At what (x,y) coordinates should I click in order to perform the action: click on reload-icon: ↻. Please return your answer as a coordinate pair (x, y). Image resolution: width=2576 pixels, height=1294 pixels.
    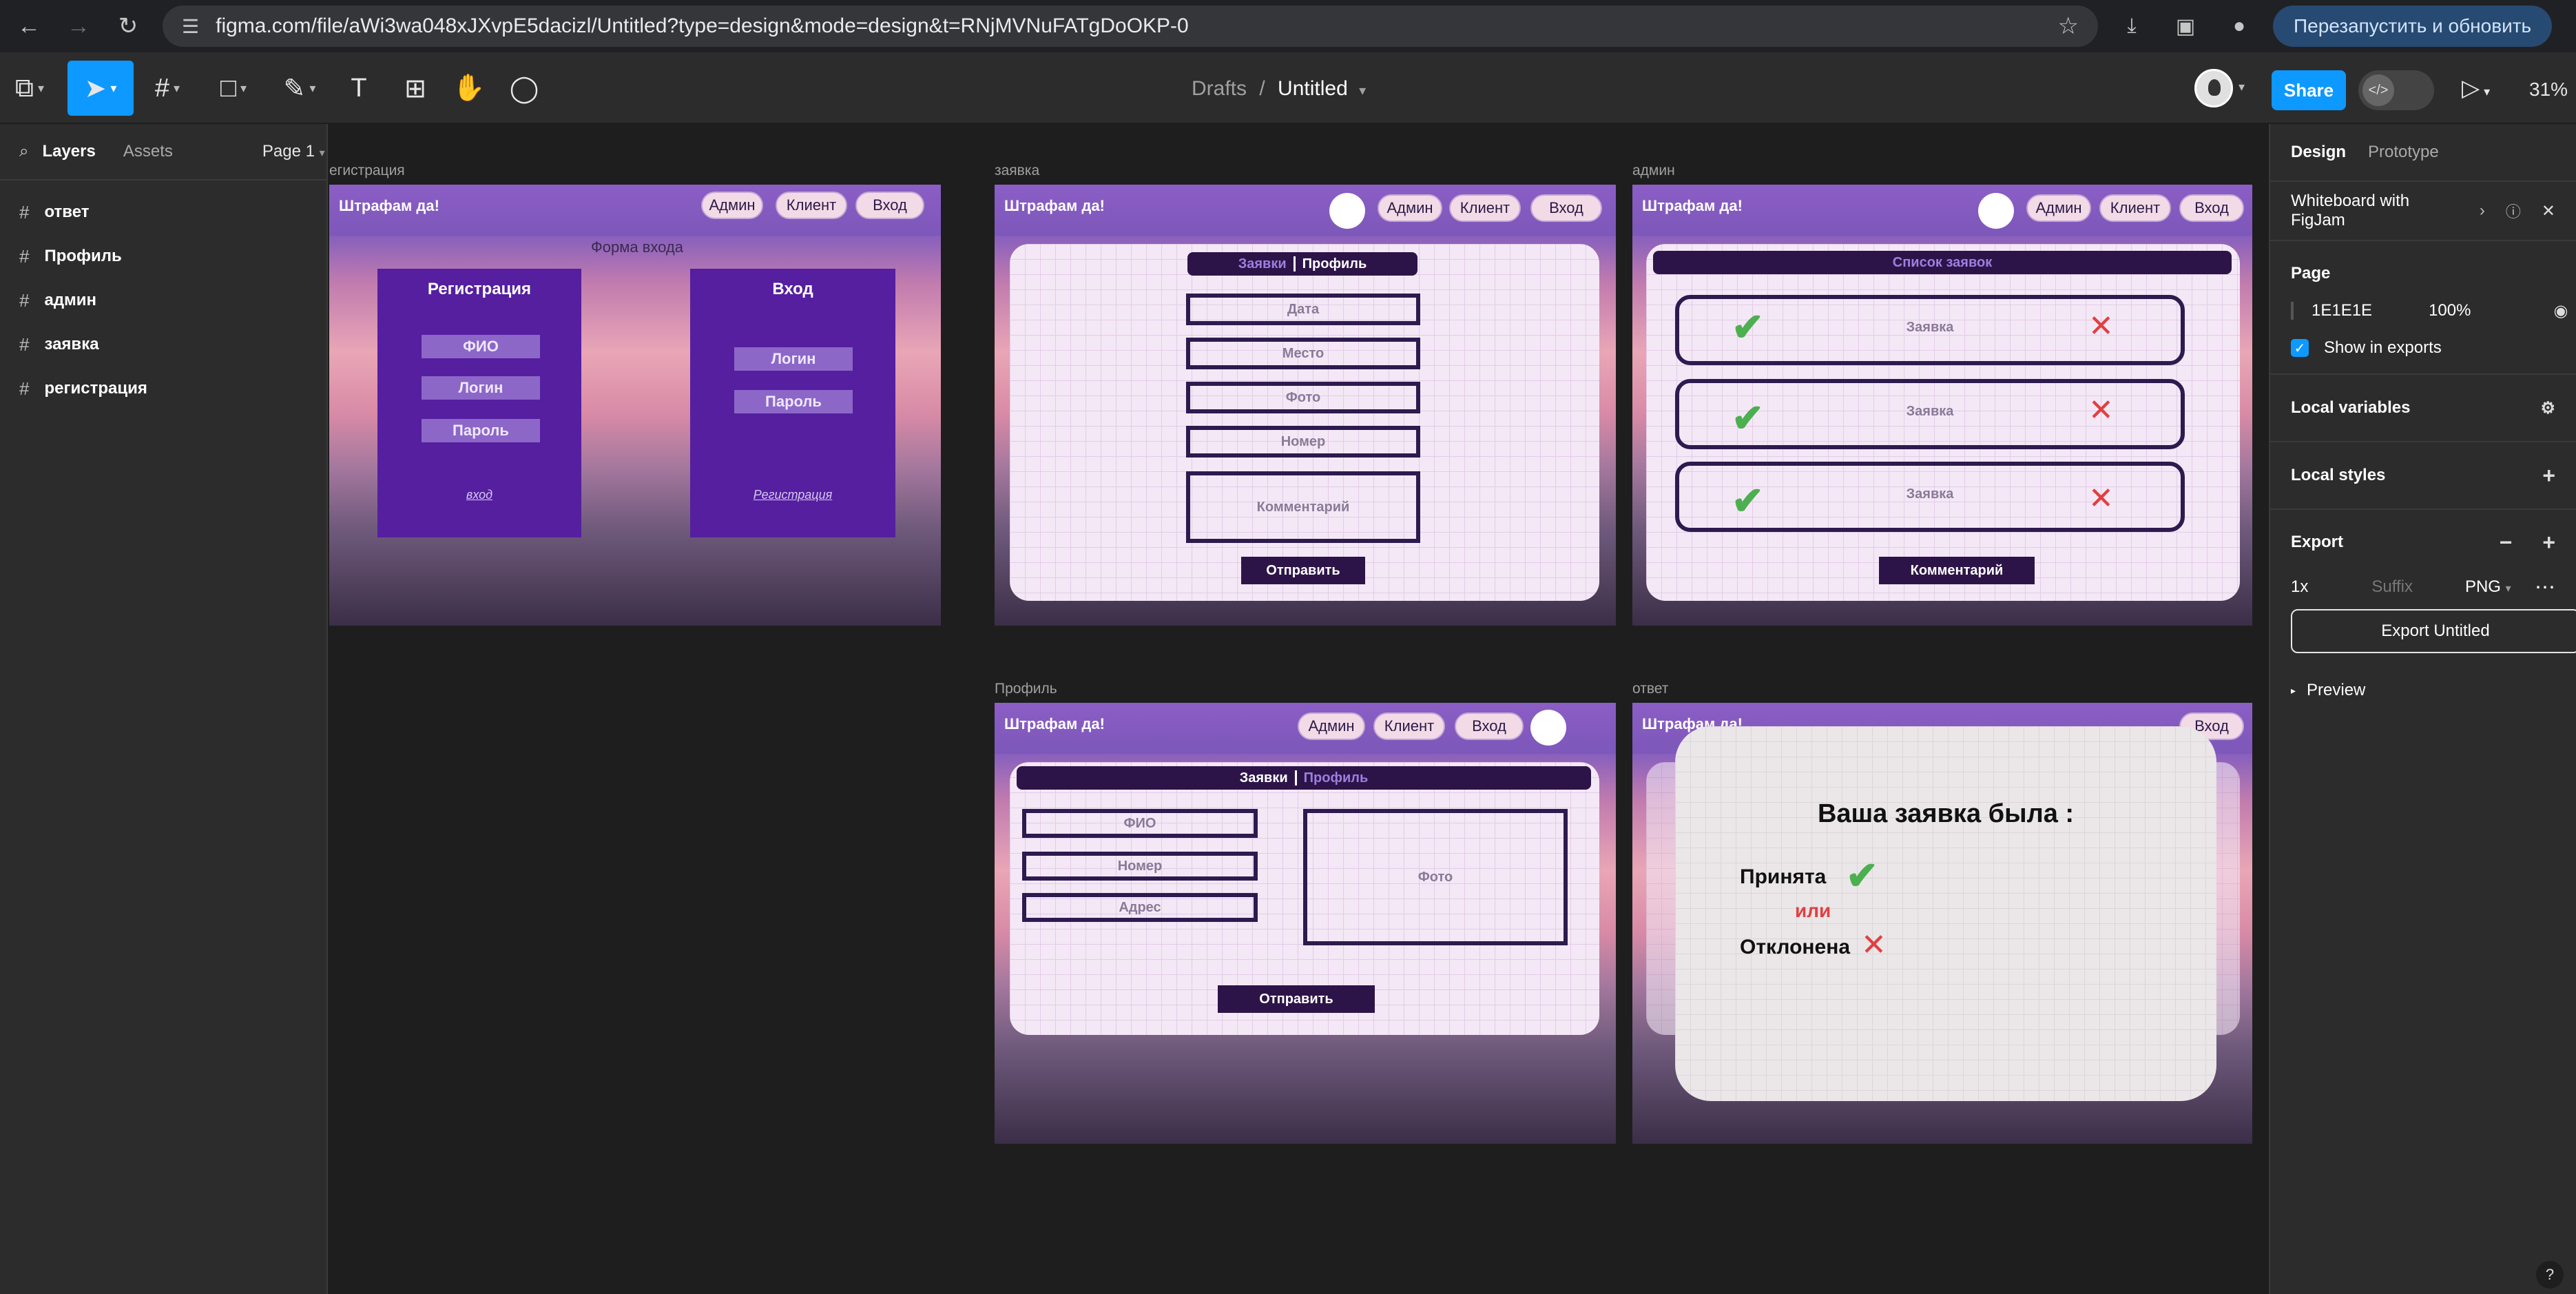
    Looking at the image, I should click on (128, 26).